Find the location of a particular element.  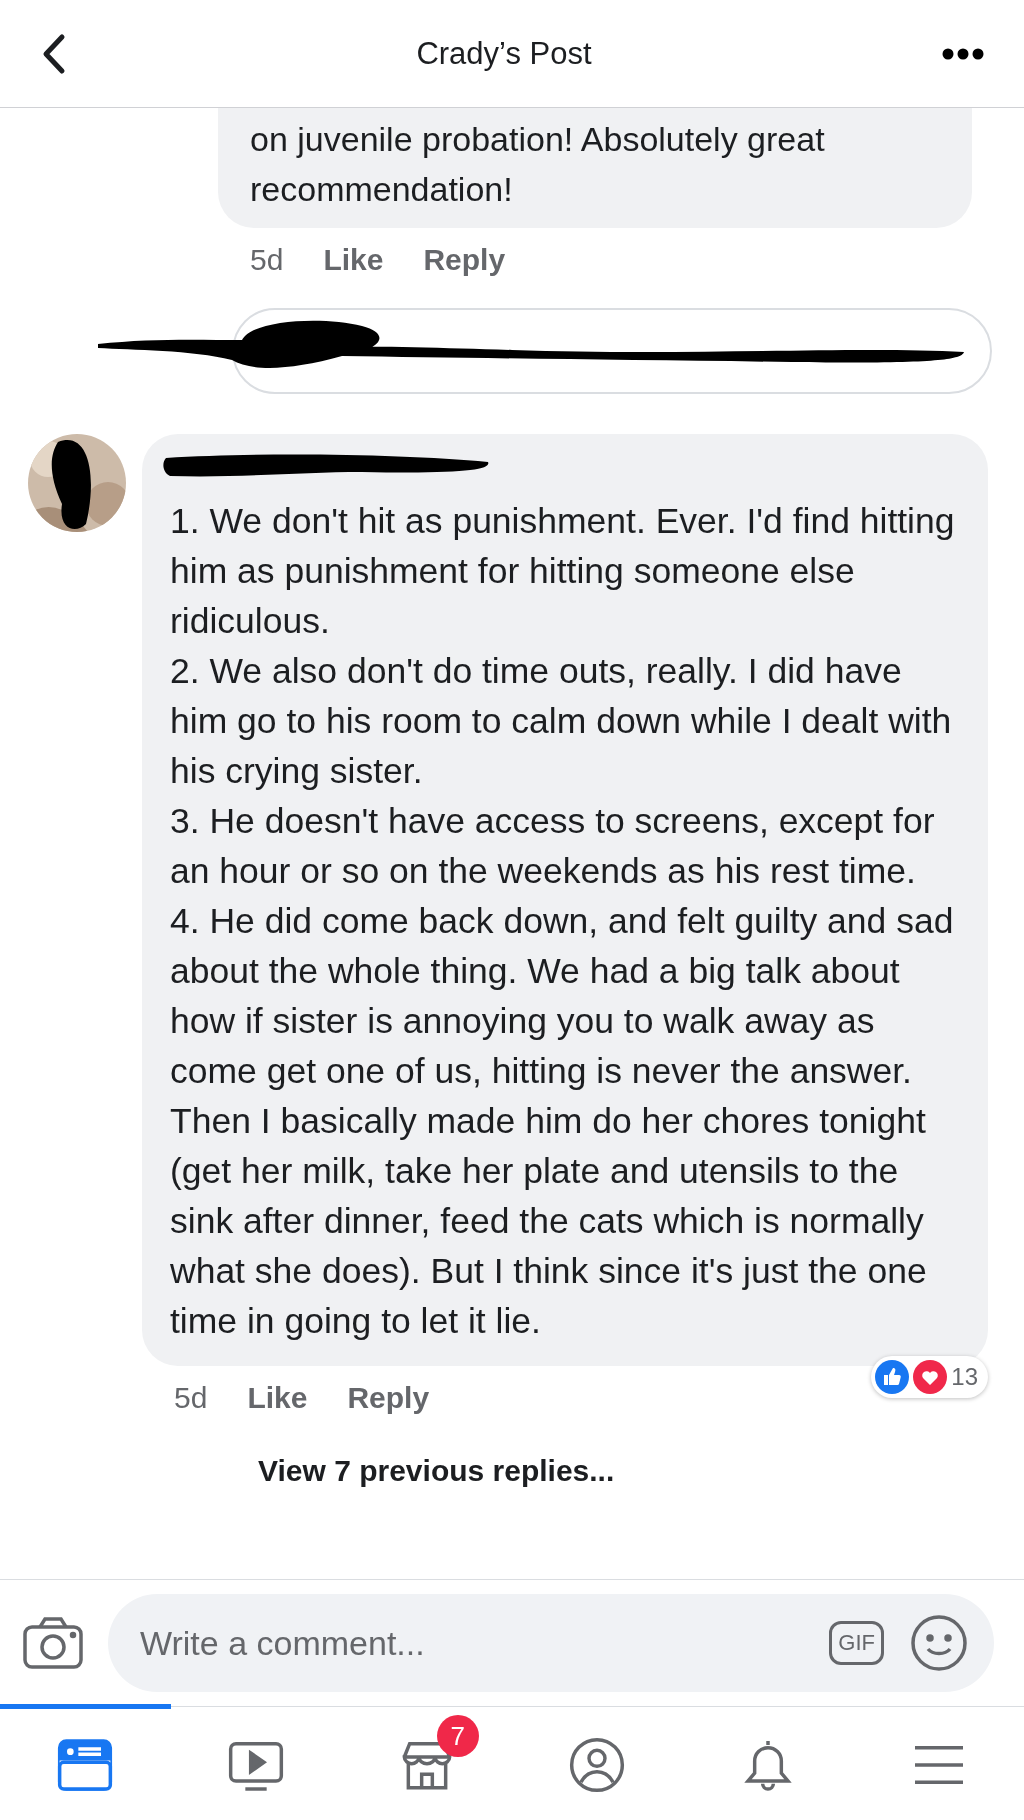

like-reaction-icon is located at coordinates (892, 1377).